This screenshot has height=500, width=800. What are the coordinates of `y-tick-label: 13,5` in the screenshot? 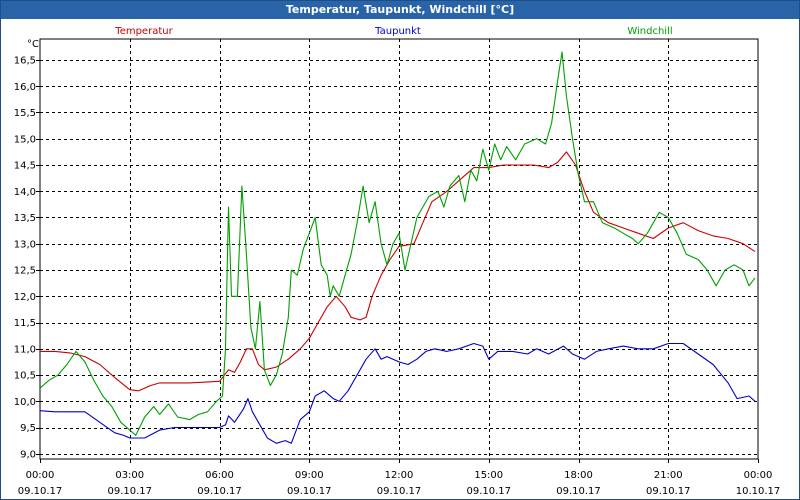 It's located at (25, 218).